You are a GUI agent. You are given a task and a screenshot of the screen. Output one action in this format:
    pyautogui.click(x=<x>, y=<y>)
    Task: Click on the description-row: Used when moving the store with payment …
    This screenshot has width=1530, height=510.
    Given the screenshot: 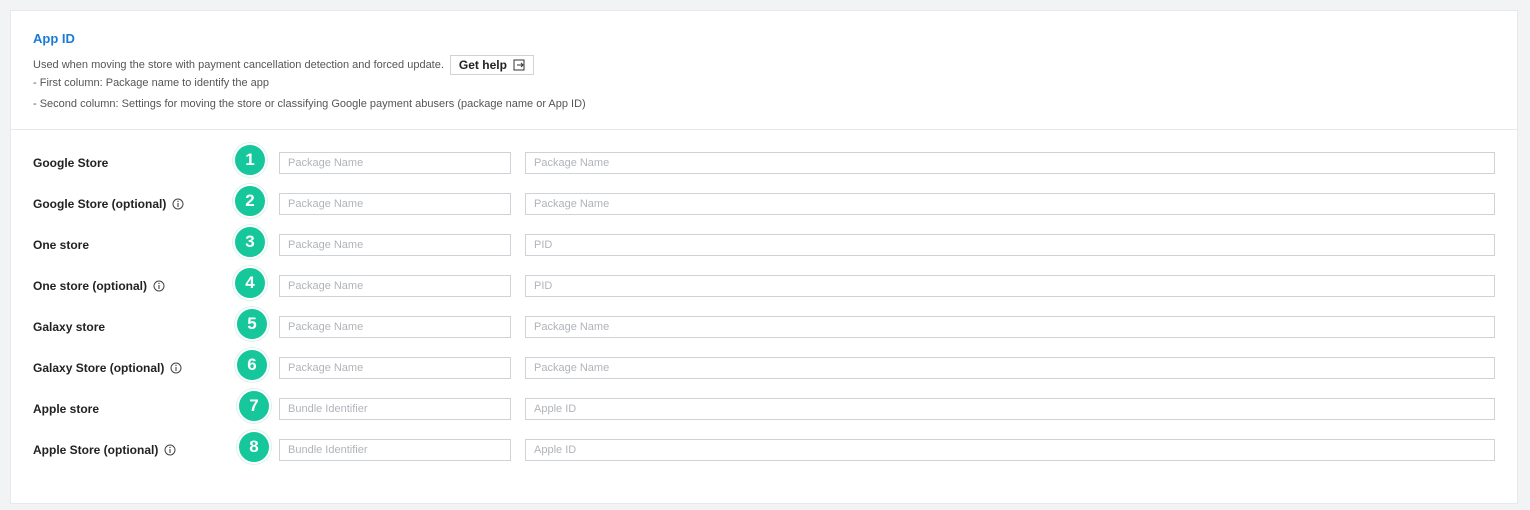 What is the action you would take?
    pyautogui.click(x=283, y=65)
    